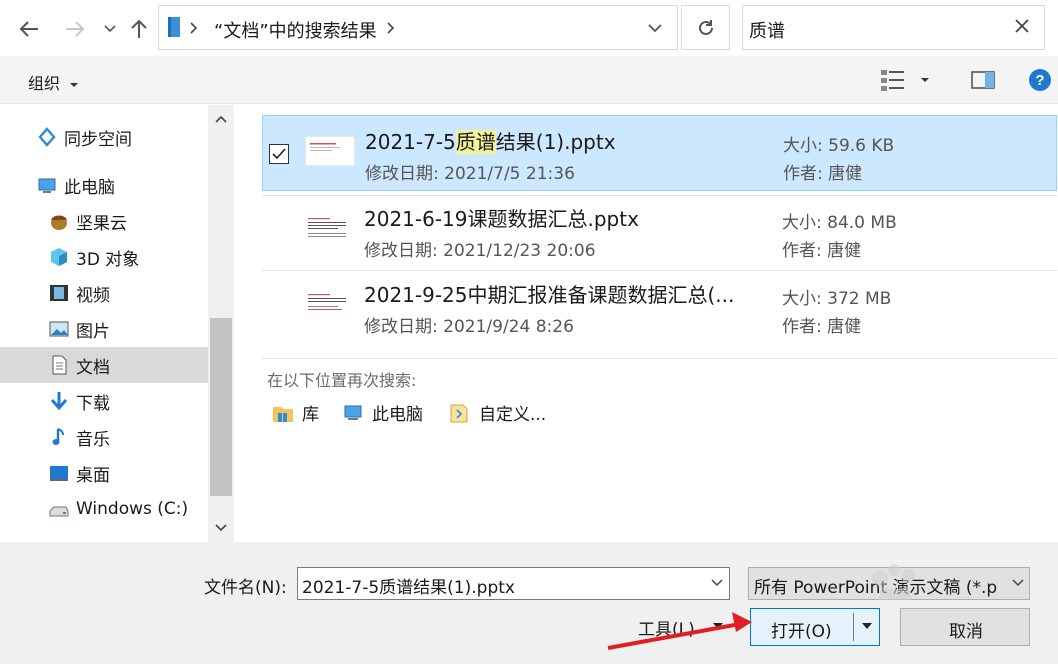  I want to click on scroll-down-icon, so click(221, 528).